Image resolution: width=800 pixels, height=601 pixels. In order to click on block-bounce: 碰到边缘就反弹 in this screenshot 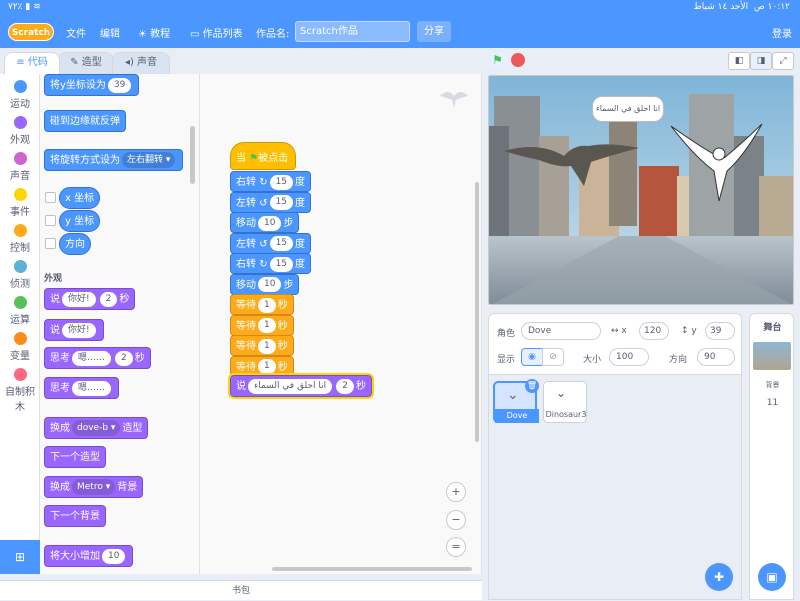, I will do `click(85, 121)`.